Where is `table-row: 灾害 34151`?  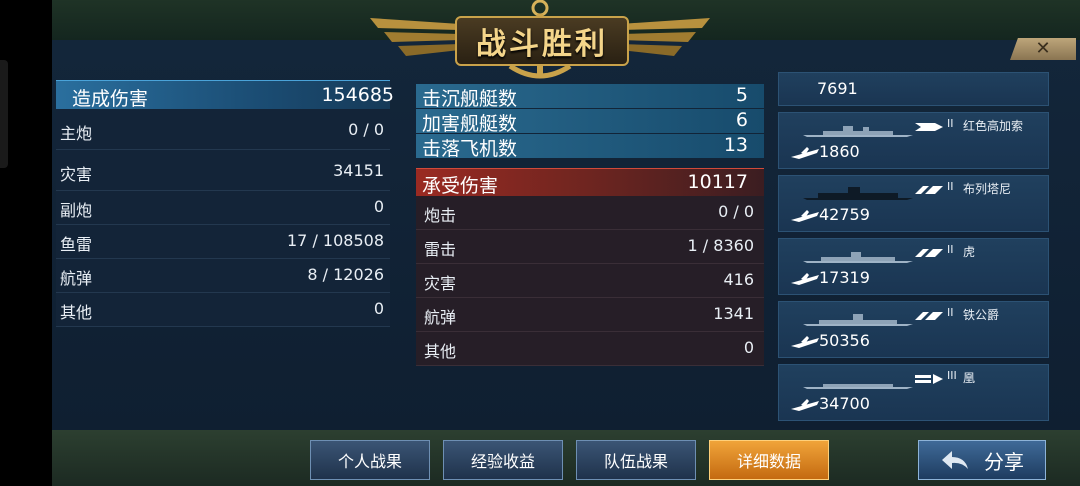 table-row: 灾害 34151 is located at coordinates (223, 170).